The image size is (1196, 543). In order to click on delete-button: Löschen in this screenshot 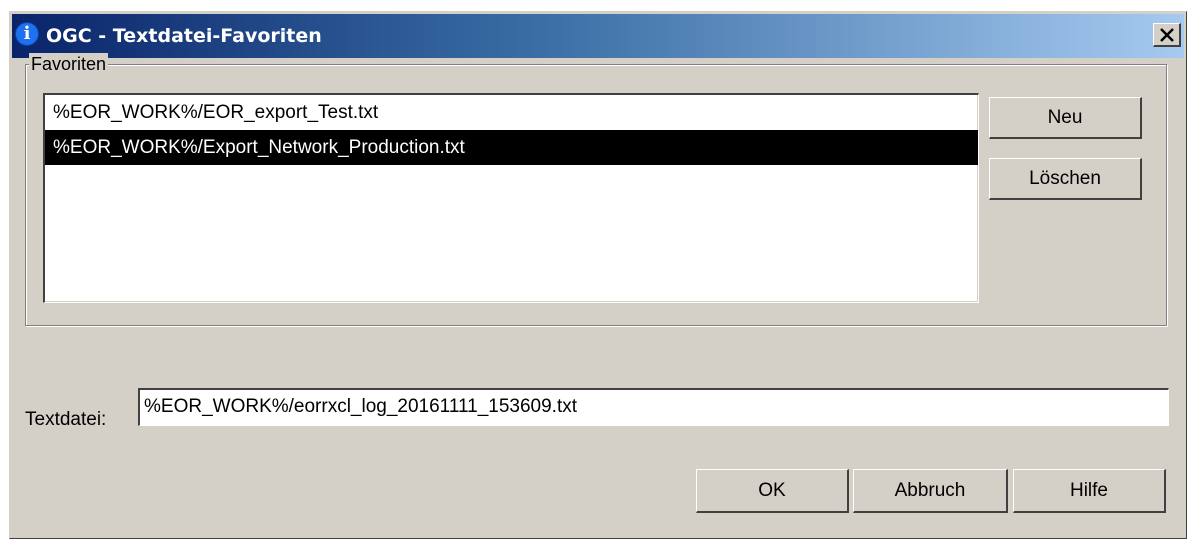, I will do `click(1065, 179)`.